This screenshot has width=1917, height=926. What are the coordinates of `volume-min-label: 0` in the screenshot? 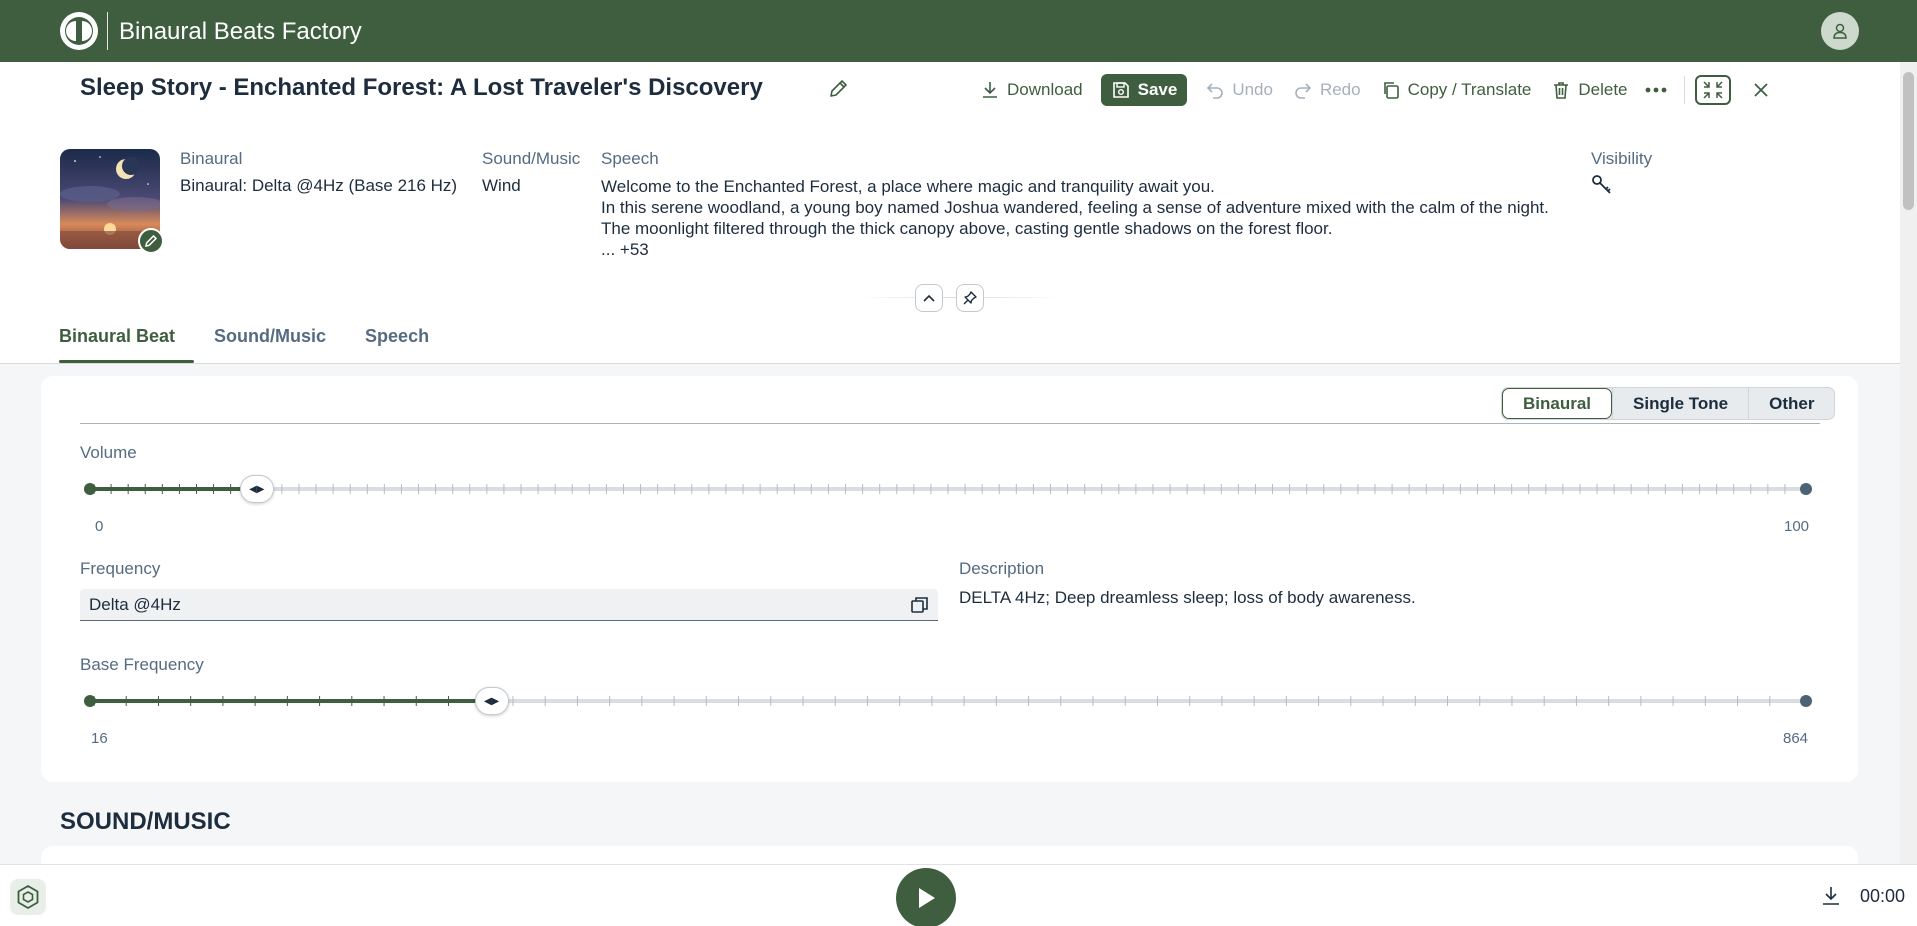 It's located at (99, 526).